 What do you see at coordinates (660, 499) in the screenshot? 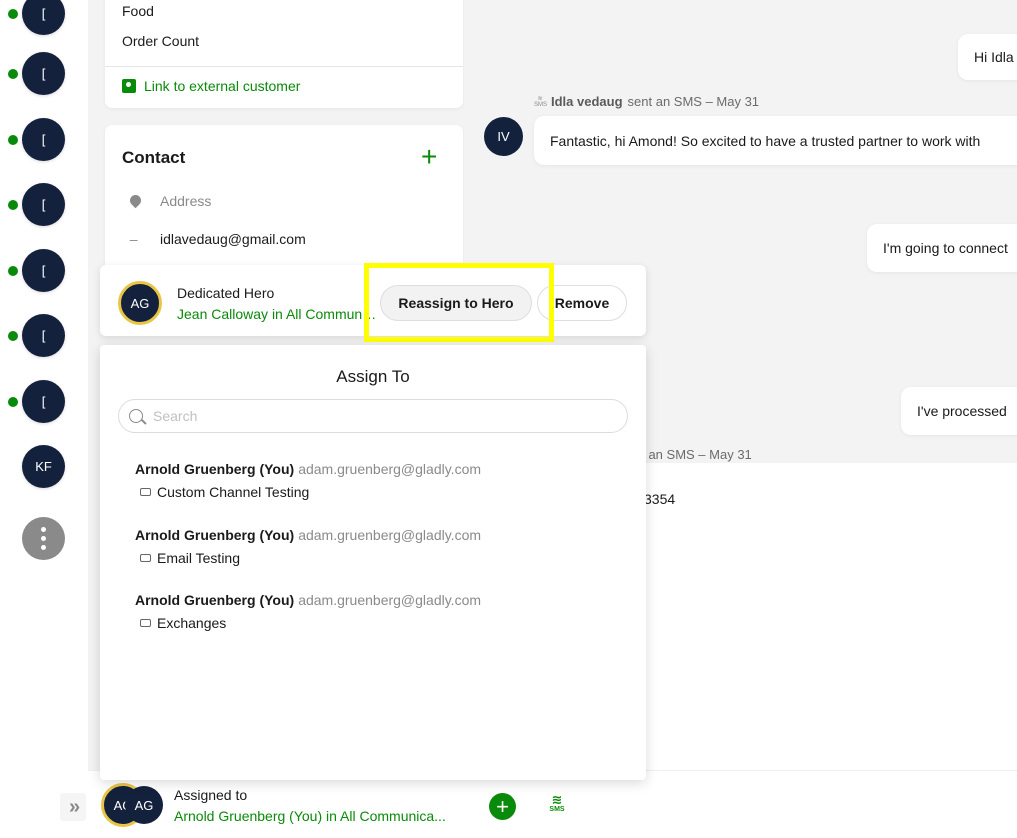
I see `message-text: 3354` at bounding box center [660, 499].